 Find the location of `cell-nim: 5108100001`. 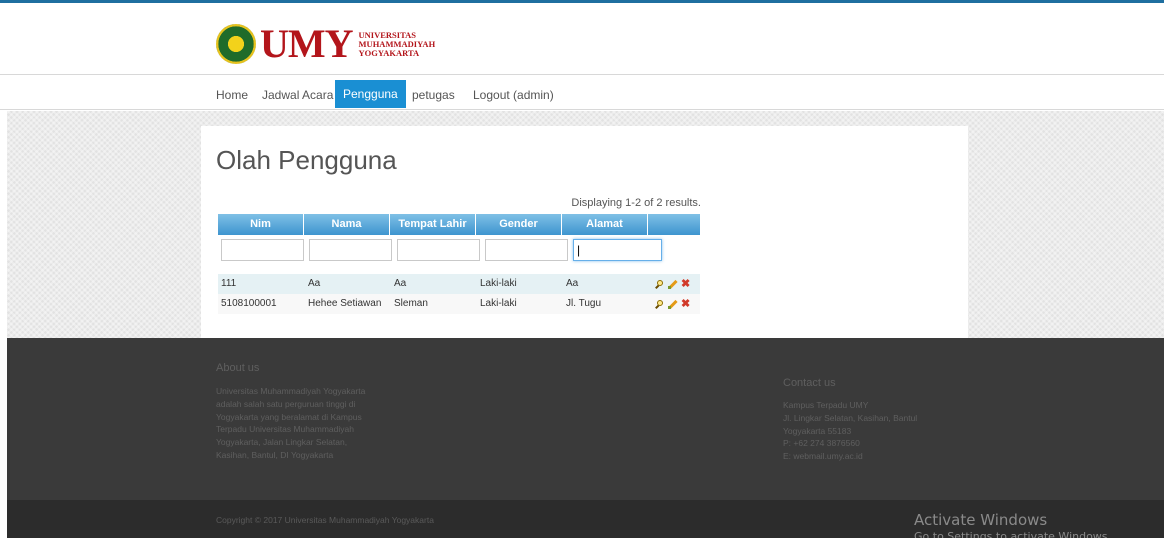

cell-nim: 5108100001 is located at coordinates (249, 303).